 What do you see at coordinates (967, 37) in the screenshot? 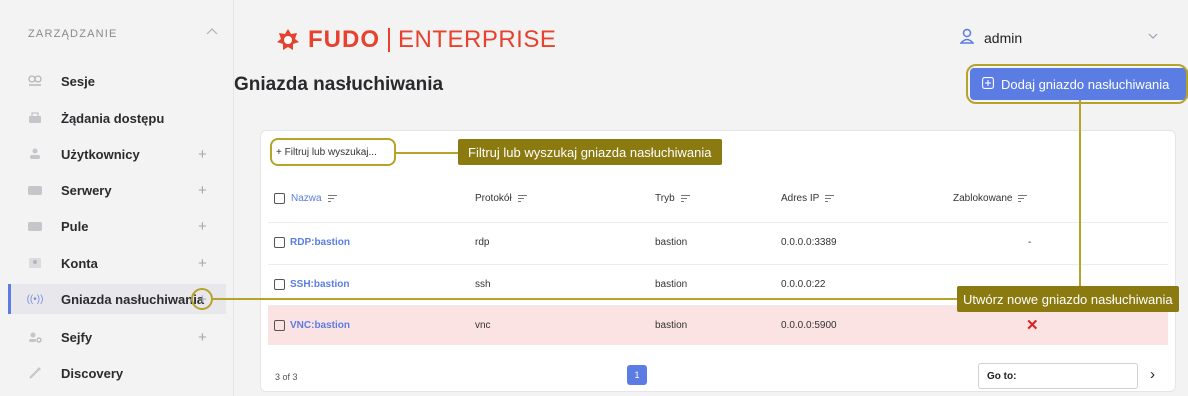
I see `user-icon` at bounding box center [967, 37].